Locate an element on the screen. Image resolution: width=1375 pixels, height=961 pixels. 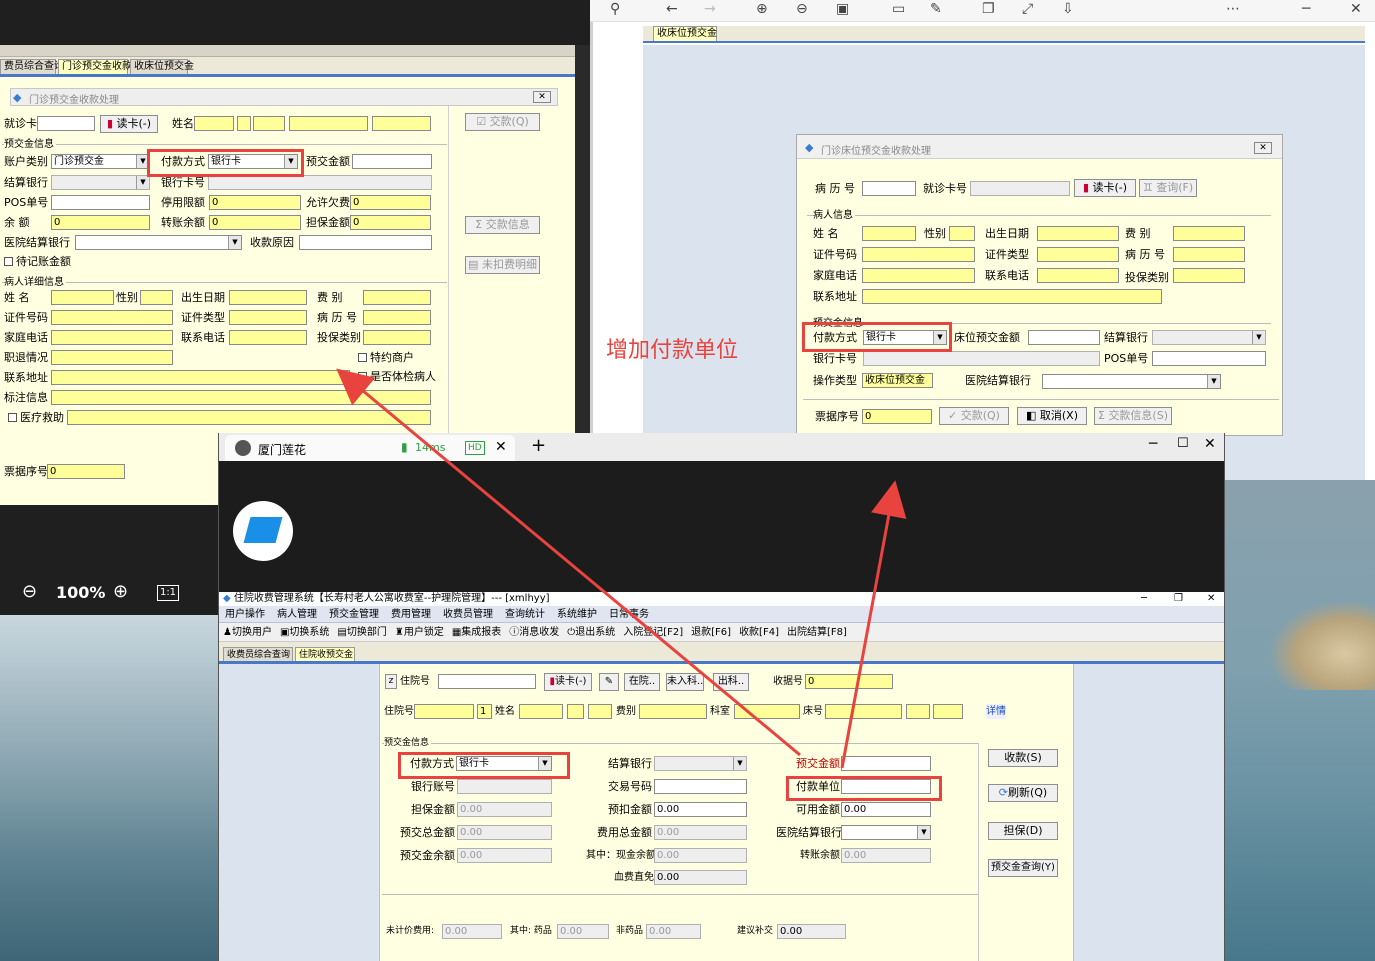
medical-aid-field is located at coordinates (249, 417).